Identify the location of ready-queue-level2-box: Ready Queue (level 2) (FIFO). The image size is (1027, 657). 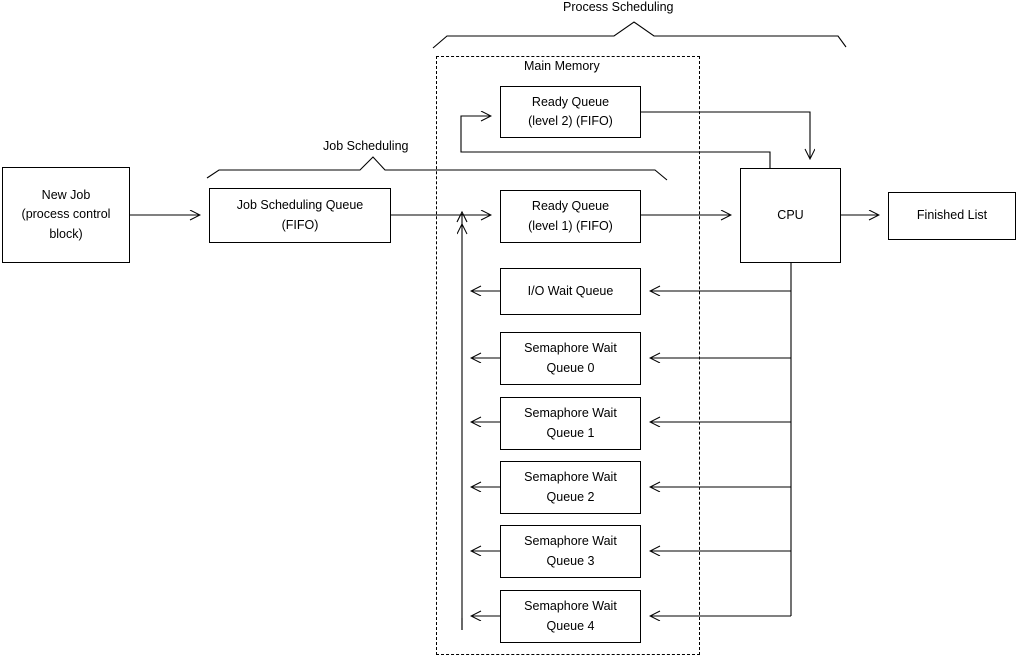
(570, 112).